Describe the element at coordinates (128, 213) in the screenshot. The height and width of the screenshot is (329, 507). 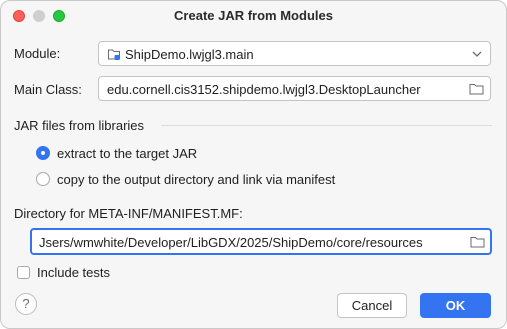
I see `manifest-dir-label: Directory for META-INF/MANIFEST.MF:` at that location.